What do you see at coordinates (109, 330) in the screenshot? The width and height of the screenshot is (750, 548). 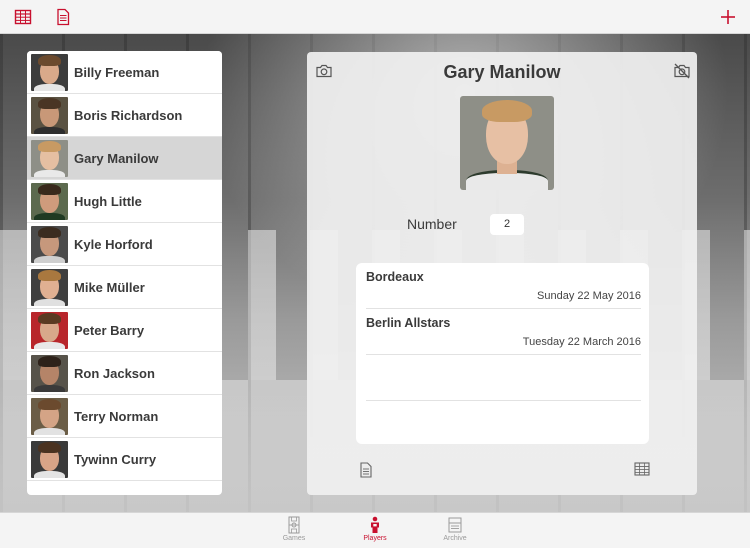 I see `player-name: Peter Barry` at bounding box center [109, 330].